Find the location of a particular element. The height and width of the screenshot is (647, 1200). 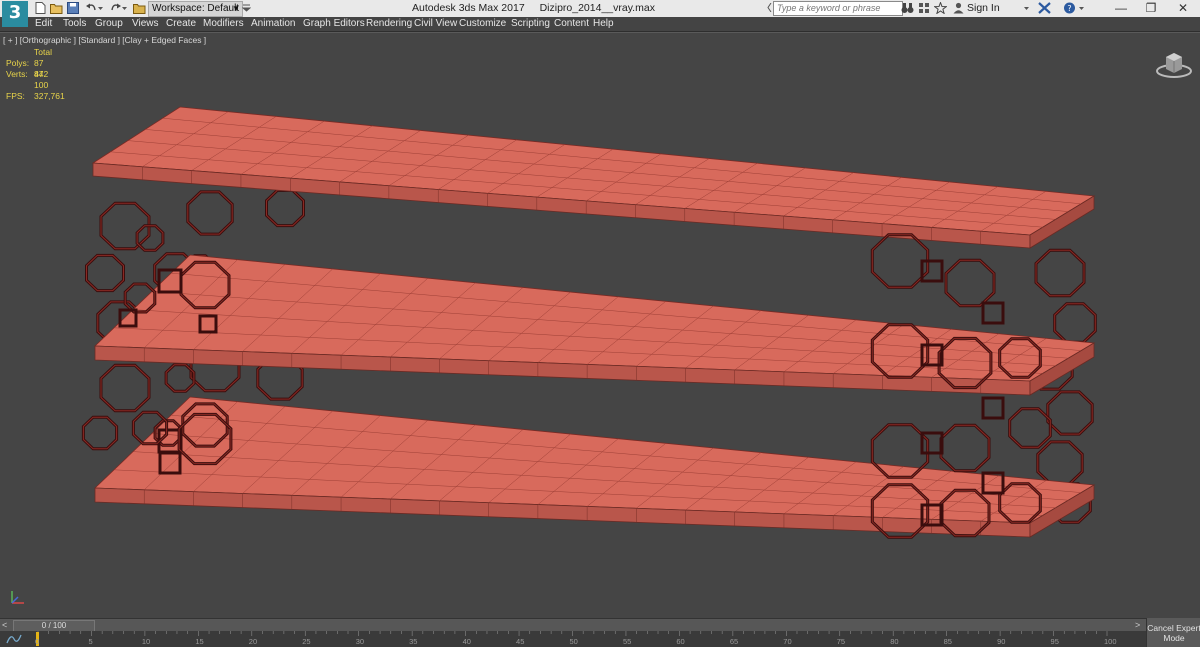

menu-create: Create is located at coordinates (181, 24).